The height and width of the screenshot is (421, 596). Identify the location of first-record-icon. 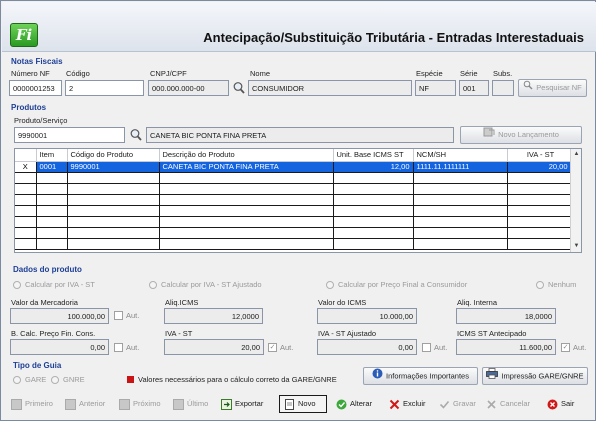
(16, 404).